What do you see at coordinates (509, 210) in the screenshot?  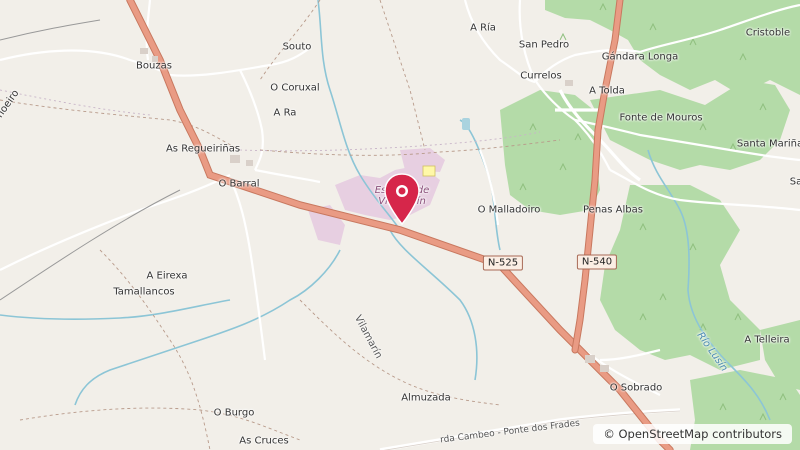 I see `place-label: O Malladoiro` at bounding box center [509, 210].